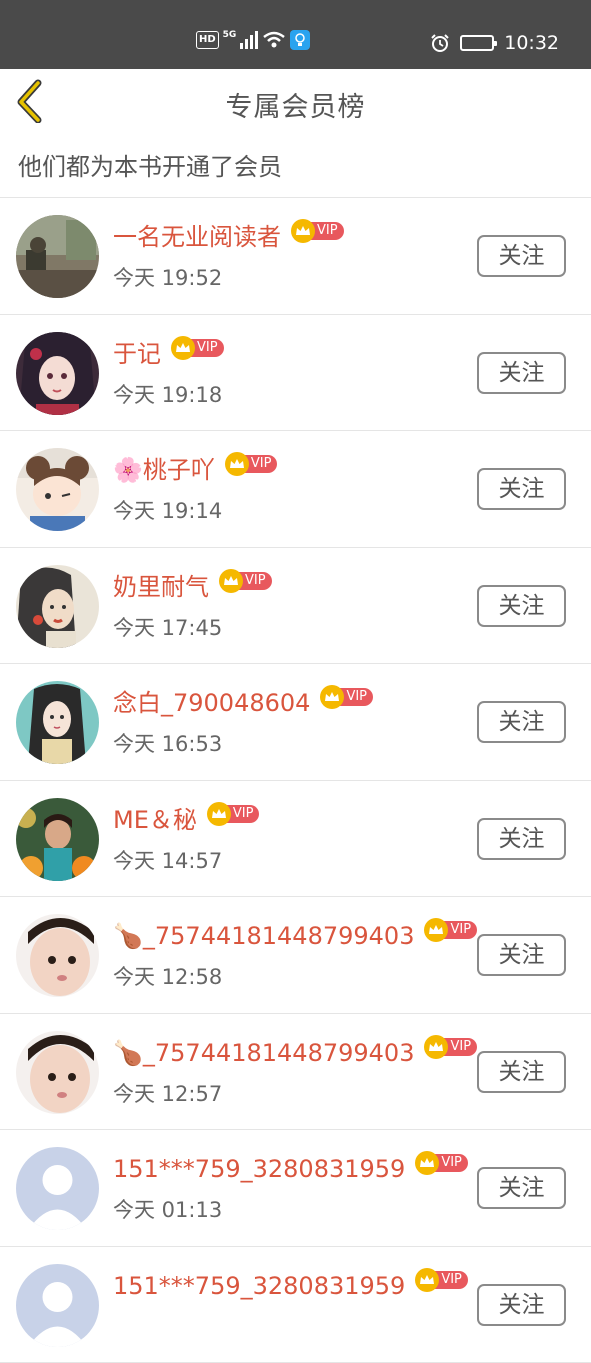 The height and width of the screenshot is (1363, 591). Describe the element at coordinates (167, 1094) in the screenshot. I see `member-time: 今天 12:57` at that location.